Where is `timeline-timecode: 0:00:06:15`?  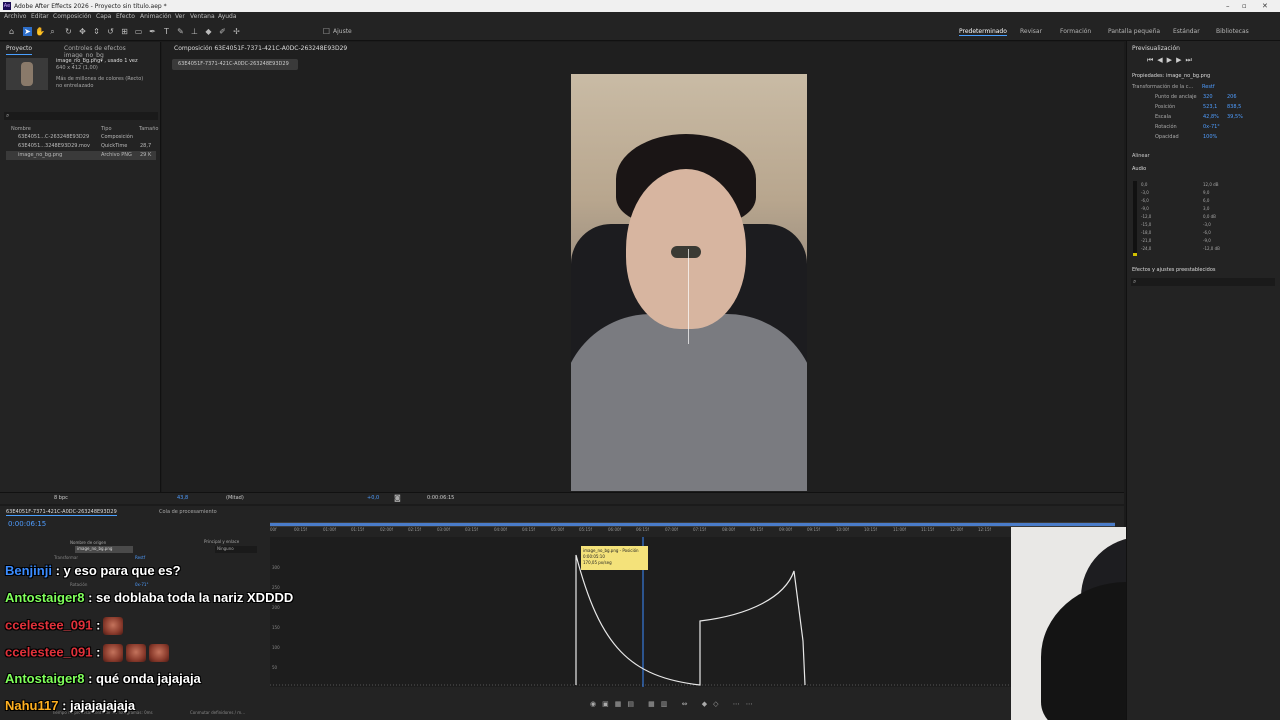
timeline-timecode: 0:00:06:15 is located at coordinates (27, 524).